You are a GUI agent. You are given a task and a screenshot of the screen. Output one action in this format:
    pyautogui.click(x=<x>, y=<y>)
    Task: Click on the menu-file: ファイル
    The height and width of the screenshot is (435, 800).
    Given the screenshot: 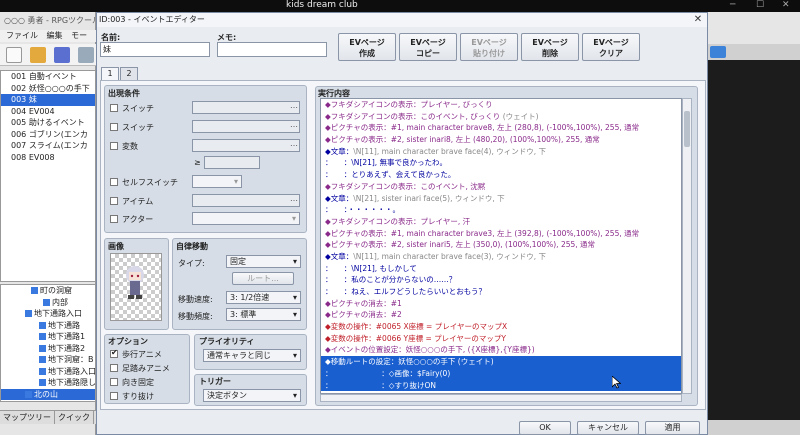 What is the action you would take?
    pyautogui.click(x=22, y=35)
    